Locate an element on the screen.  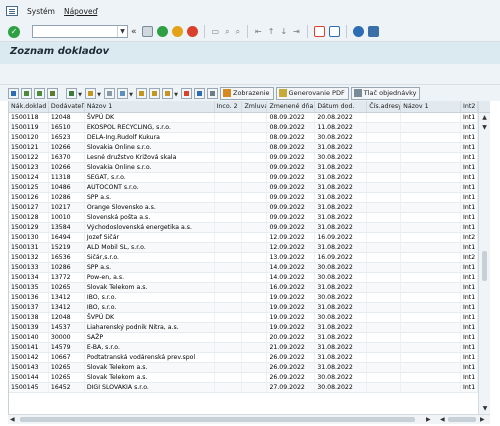
shortcut-icon is located at coordinates (334, 31).